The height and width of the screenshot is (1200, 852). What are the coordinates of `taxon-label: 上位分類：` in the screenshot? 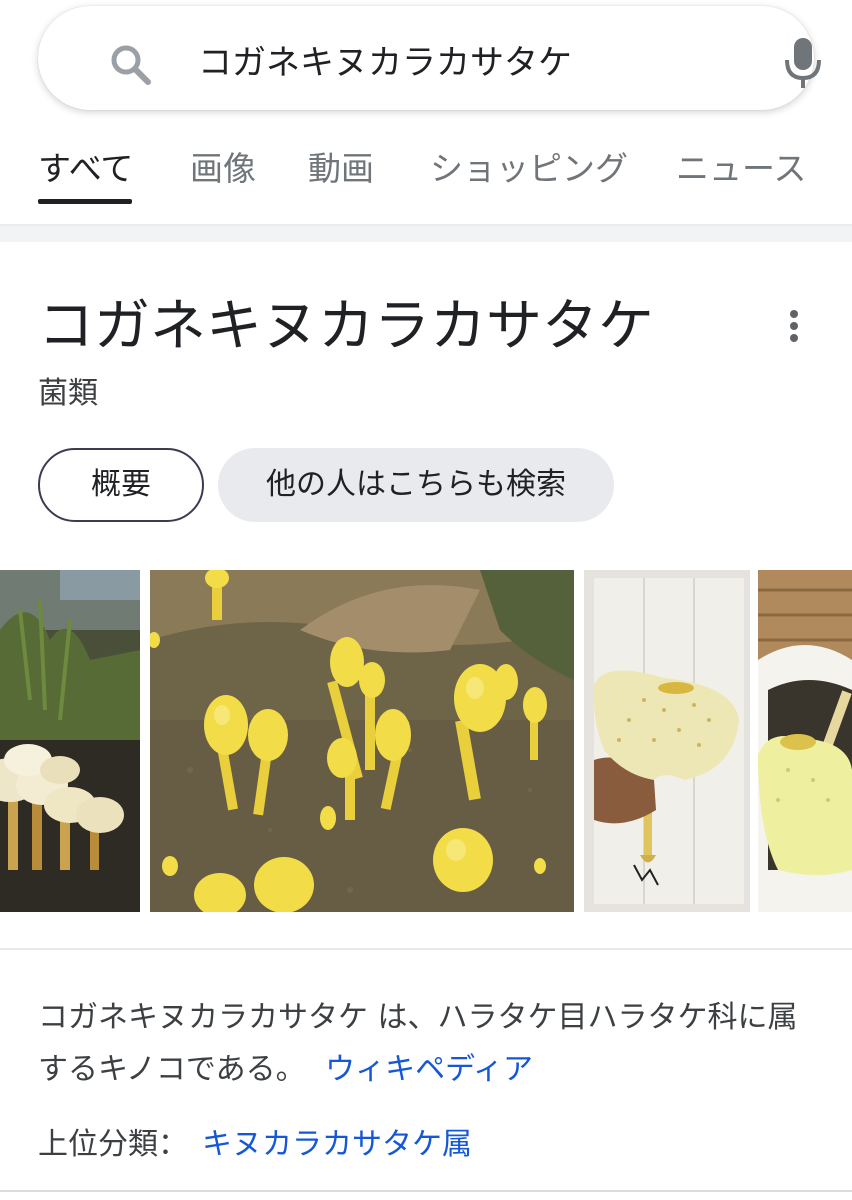 It's located at (113, 1144).